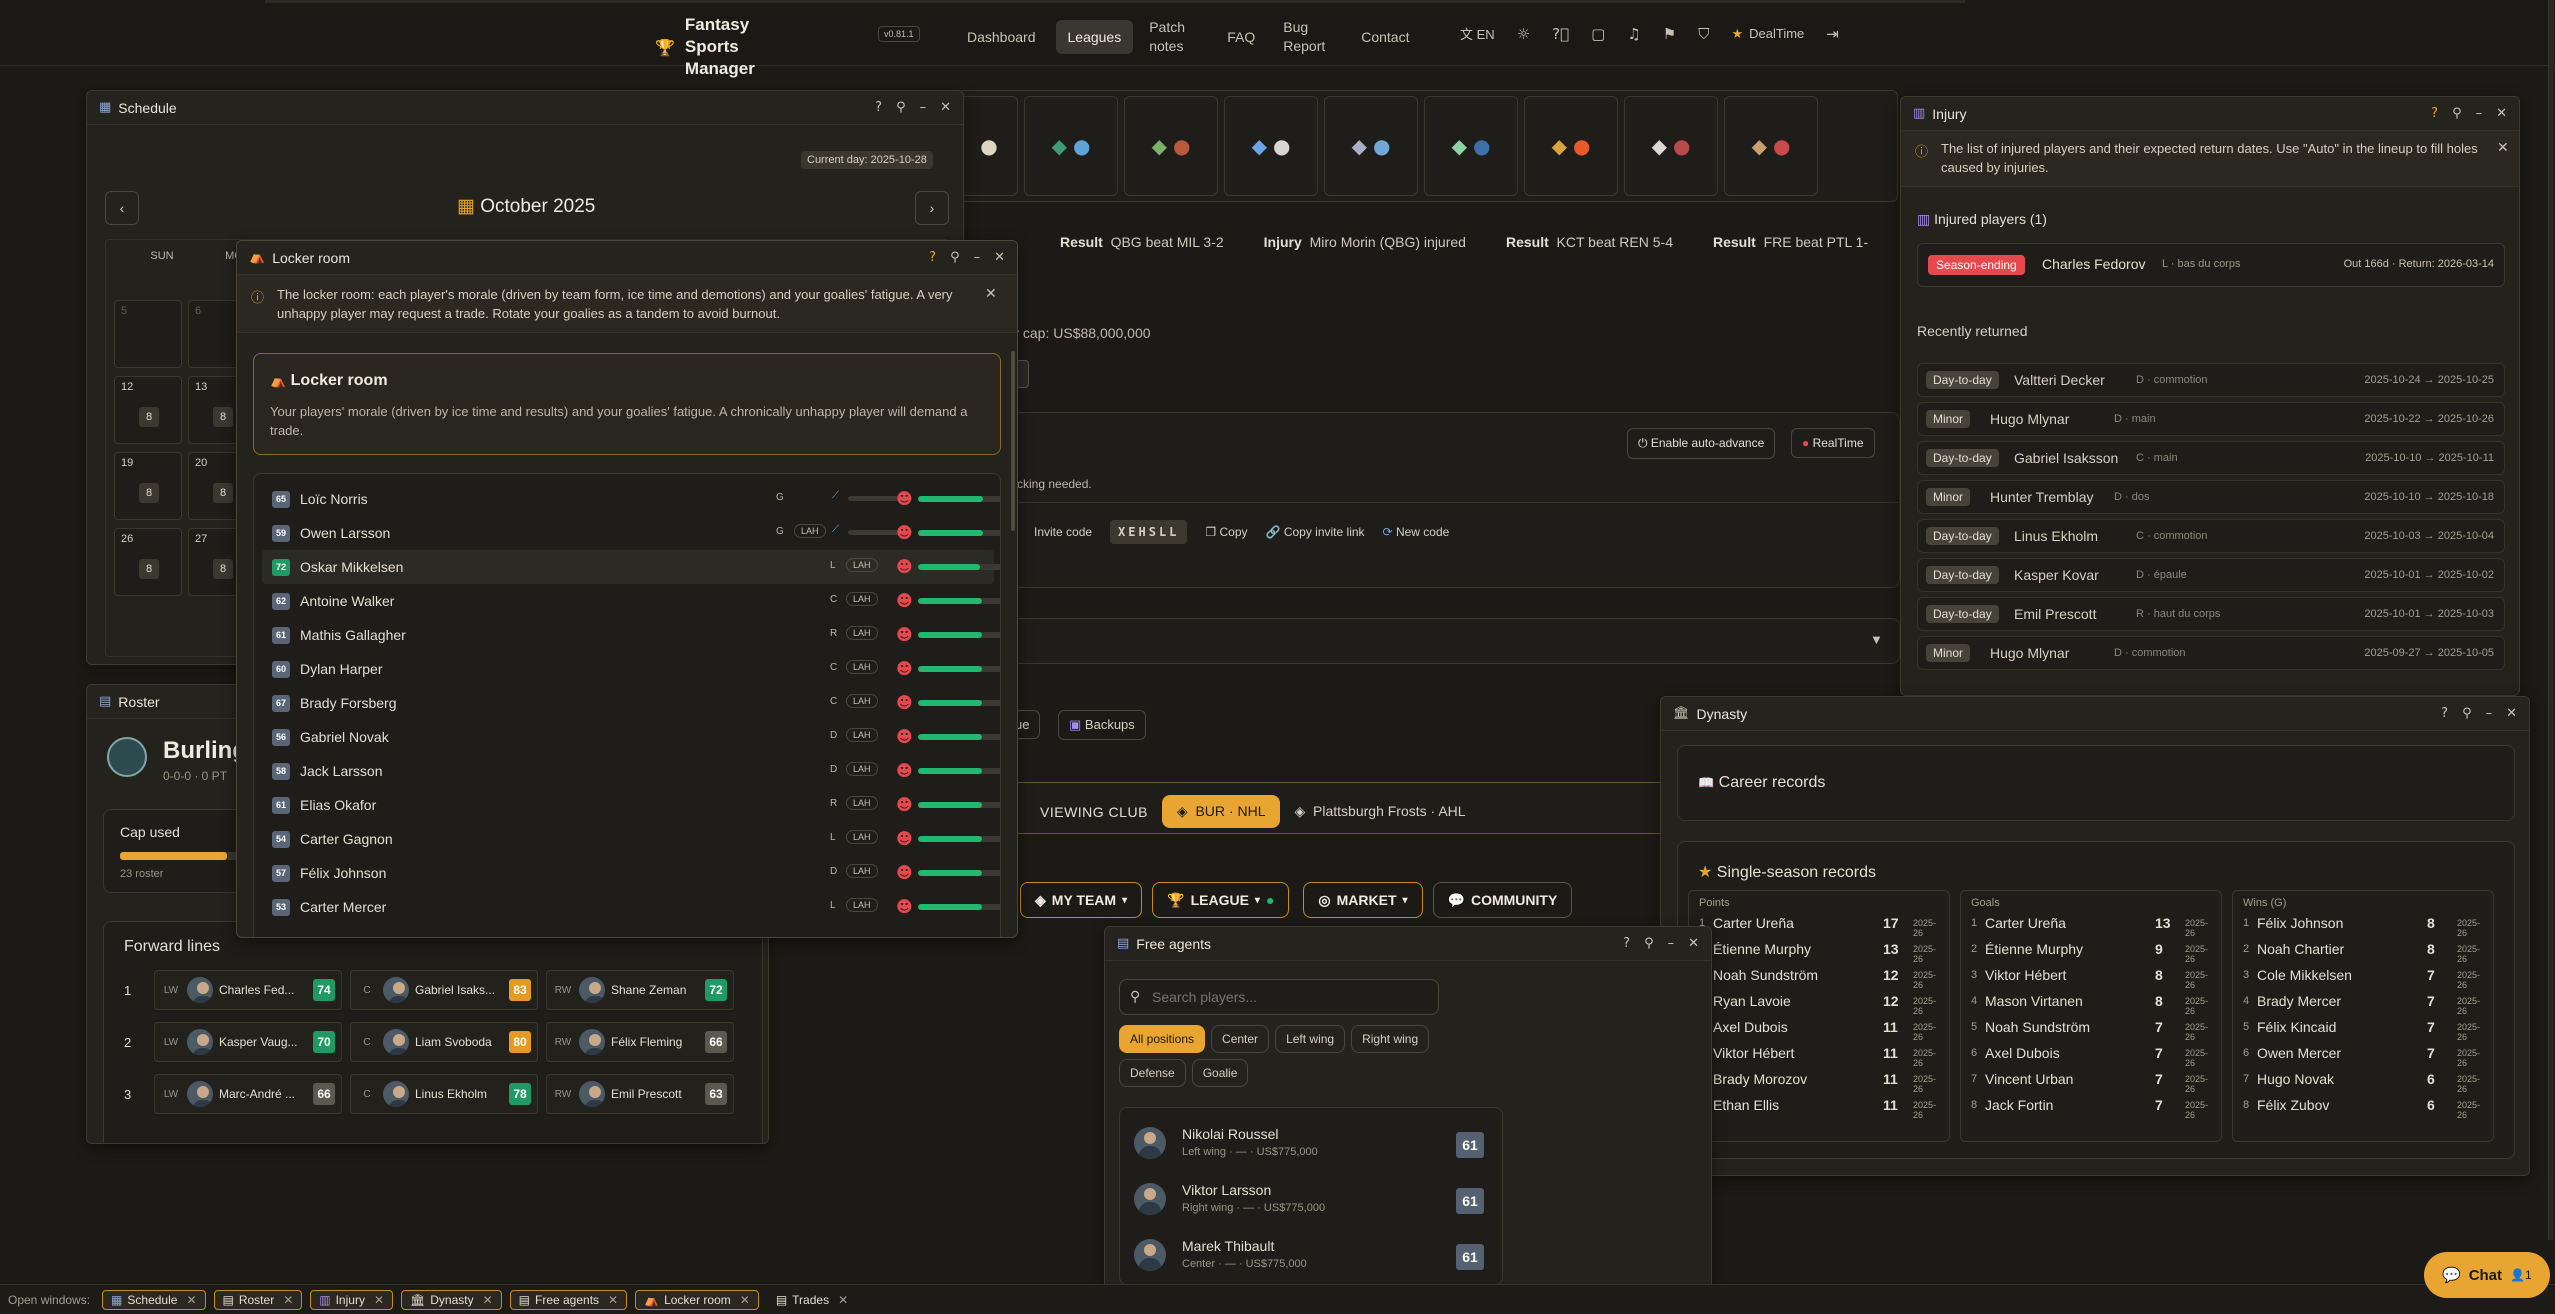 This screenshot has width=2555, height=1314. Describe the element at coordinates (1833, 443) in the screenshot. I see `realtime-button: ● RealTime` at that location.